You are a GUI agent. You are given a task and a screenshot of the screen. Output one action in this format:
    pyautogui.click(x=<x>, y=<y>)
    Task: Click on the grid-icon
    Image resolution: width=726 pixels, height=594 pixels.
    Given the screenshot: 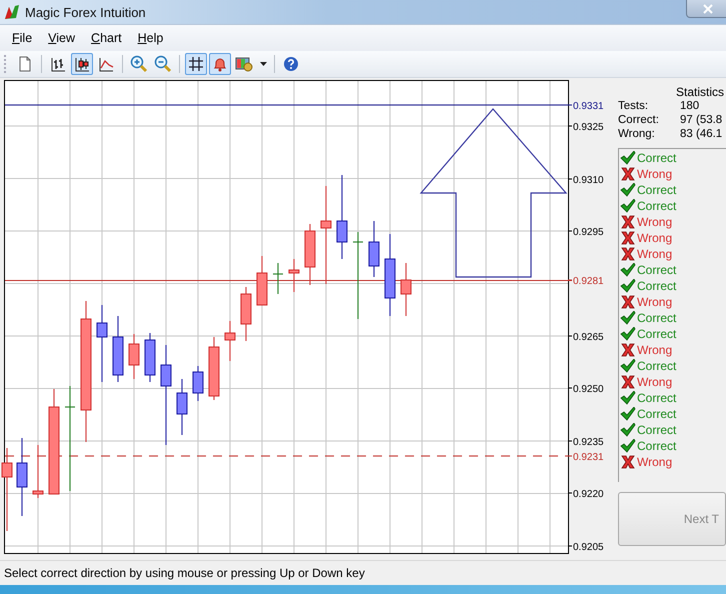 What is the action you would take?
    pyautogui.click(x=196, y=64)
    